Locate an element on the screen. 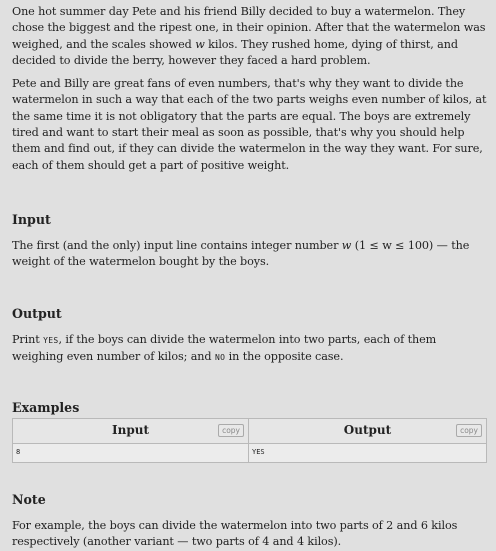 This screenshot has width=496, height=551. example-output-header: Output copy is located at coordinates (367, 432).